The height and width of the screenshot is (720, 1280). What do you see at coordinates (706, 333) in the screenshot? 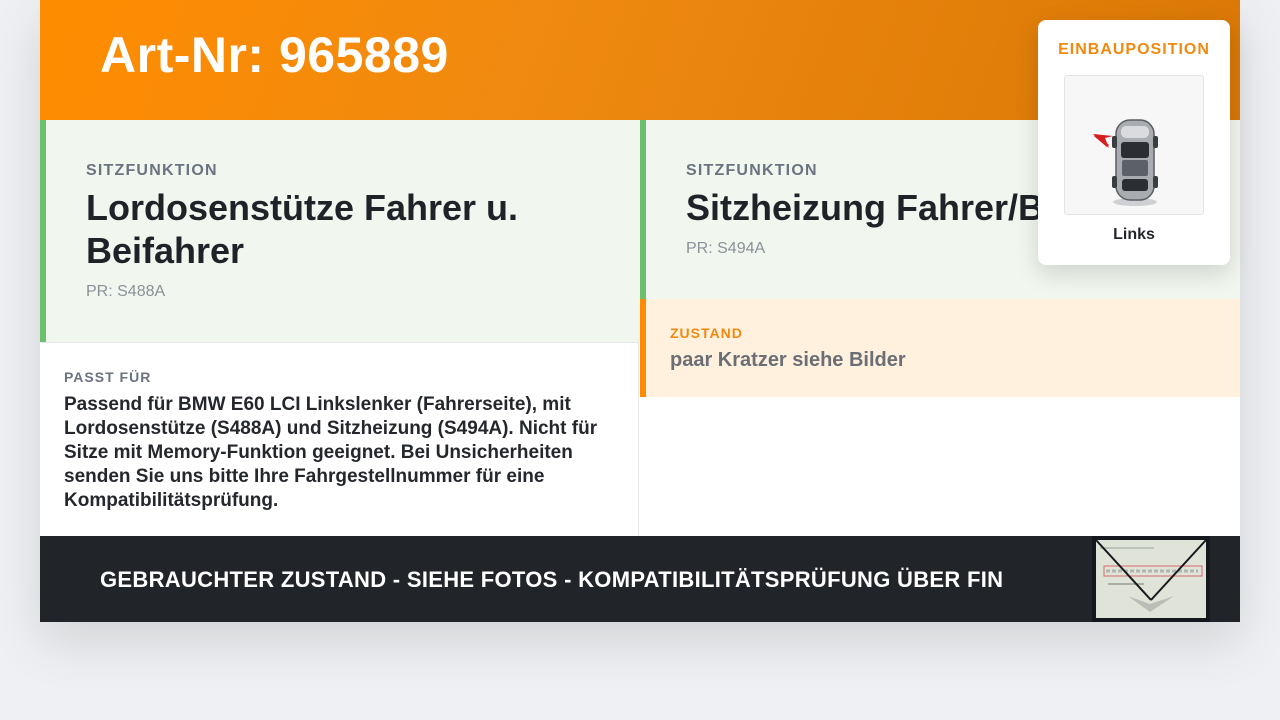
I see `condition-label: ZUSTAND` at bounding box center [706, 333].